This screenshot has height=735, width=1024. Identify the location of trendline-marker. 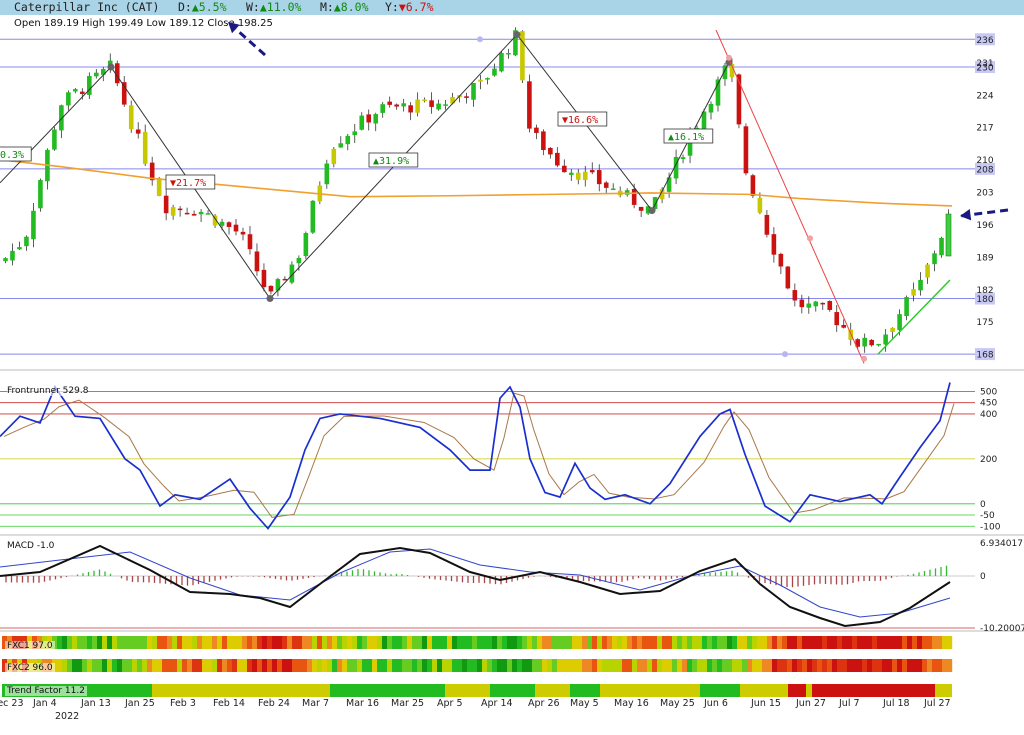
(810, 238).